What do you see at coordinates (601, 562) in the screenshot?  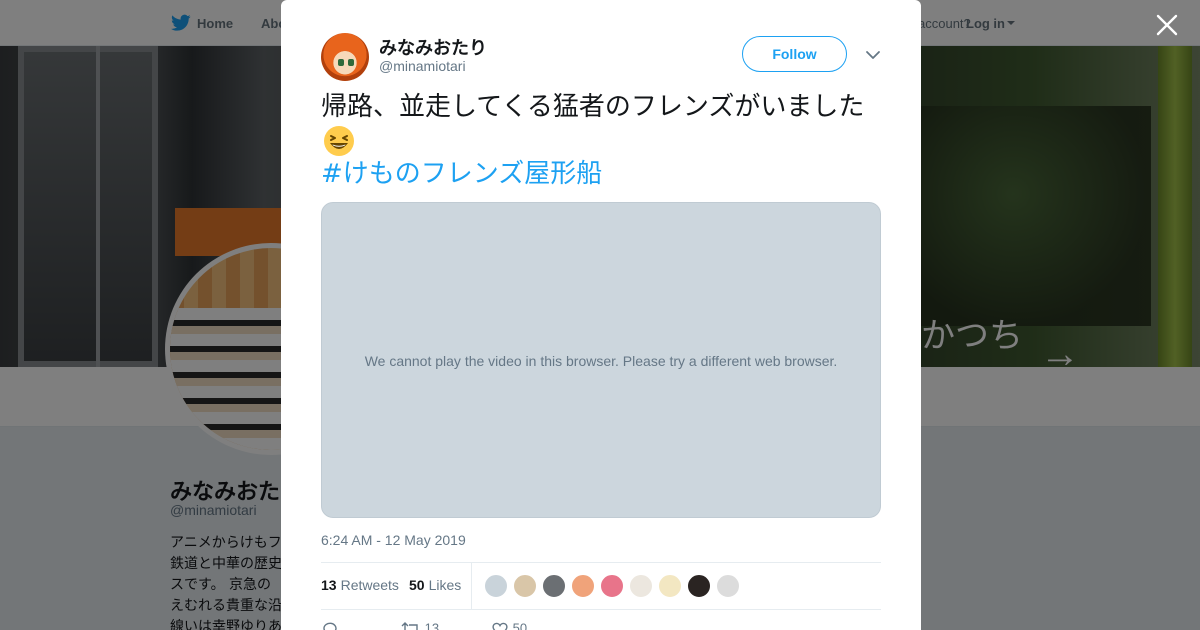 I see `stats-divider-top` at bounding box center [601, 562].